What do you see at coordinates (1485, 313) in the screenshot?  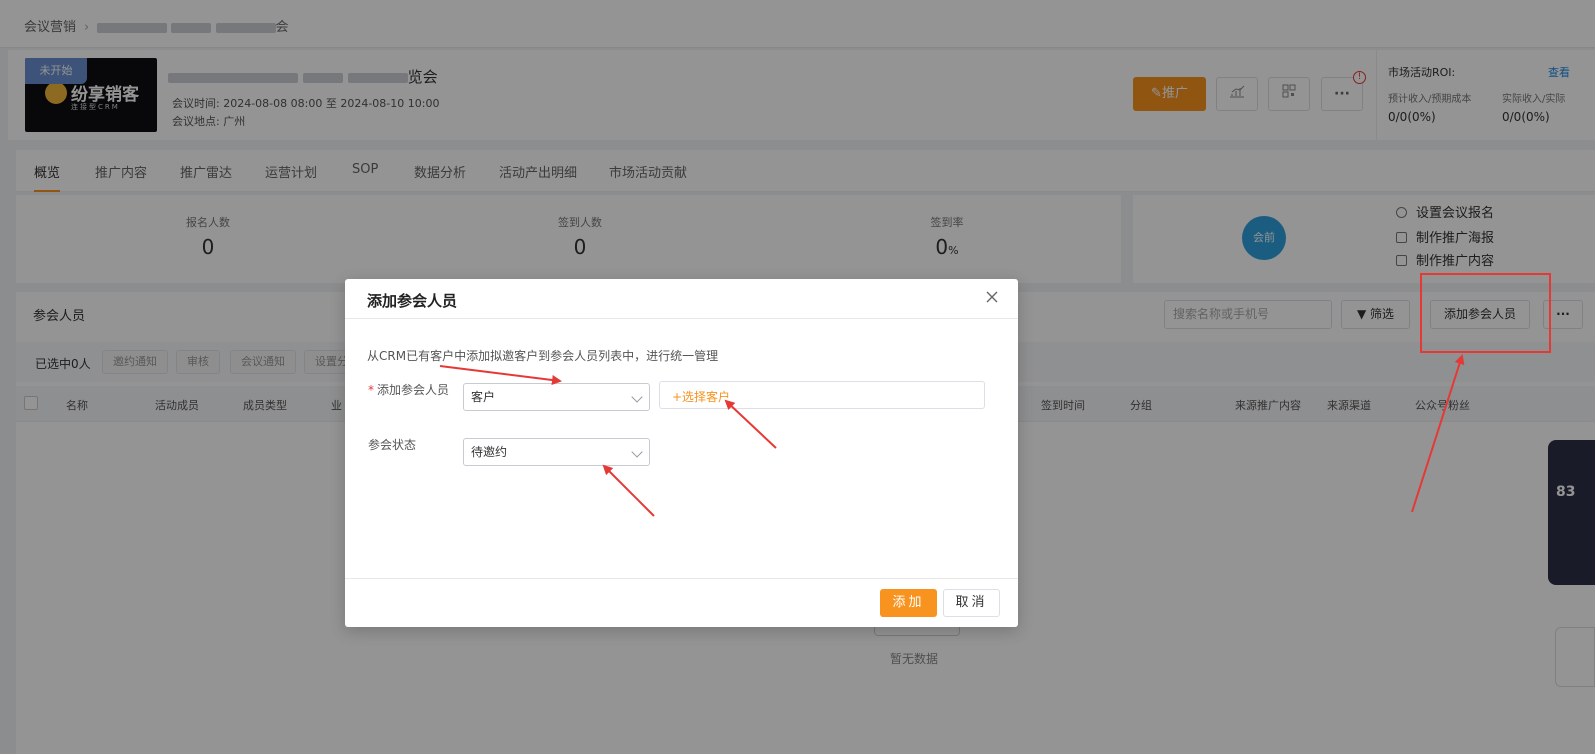 I see `annotation-highlight-box` at bounding box center [1485, 313].